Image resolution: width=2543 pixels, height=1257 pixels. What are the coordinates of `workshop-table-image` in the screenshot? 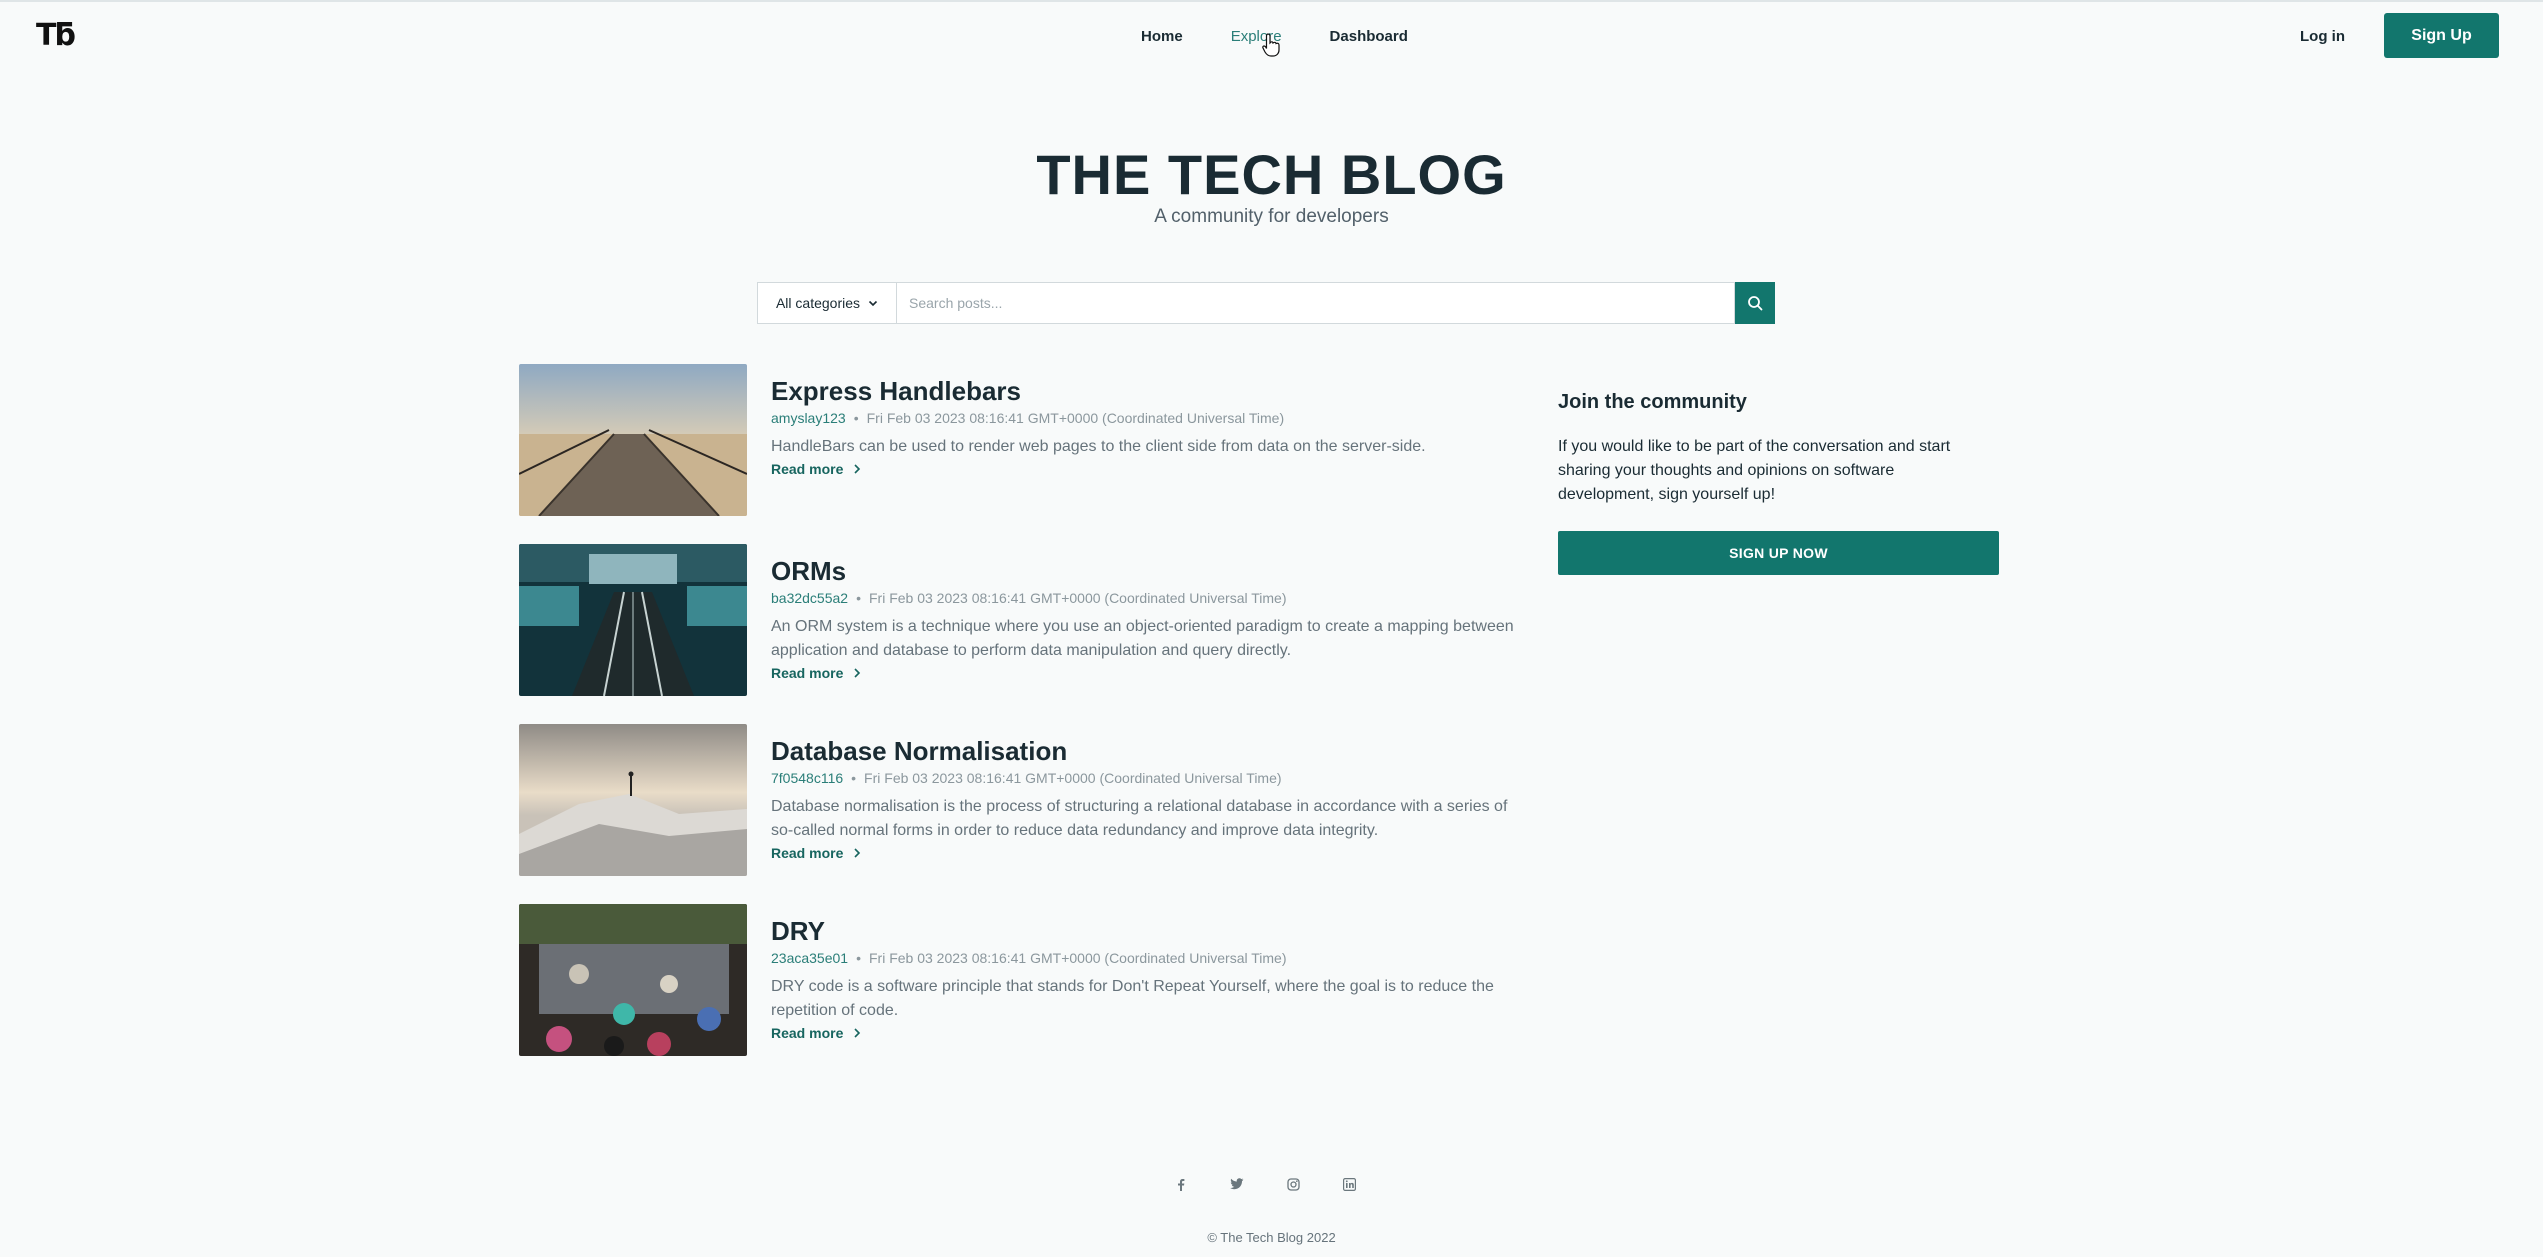 It's located at (633, 980).